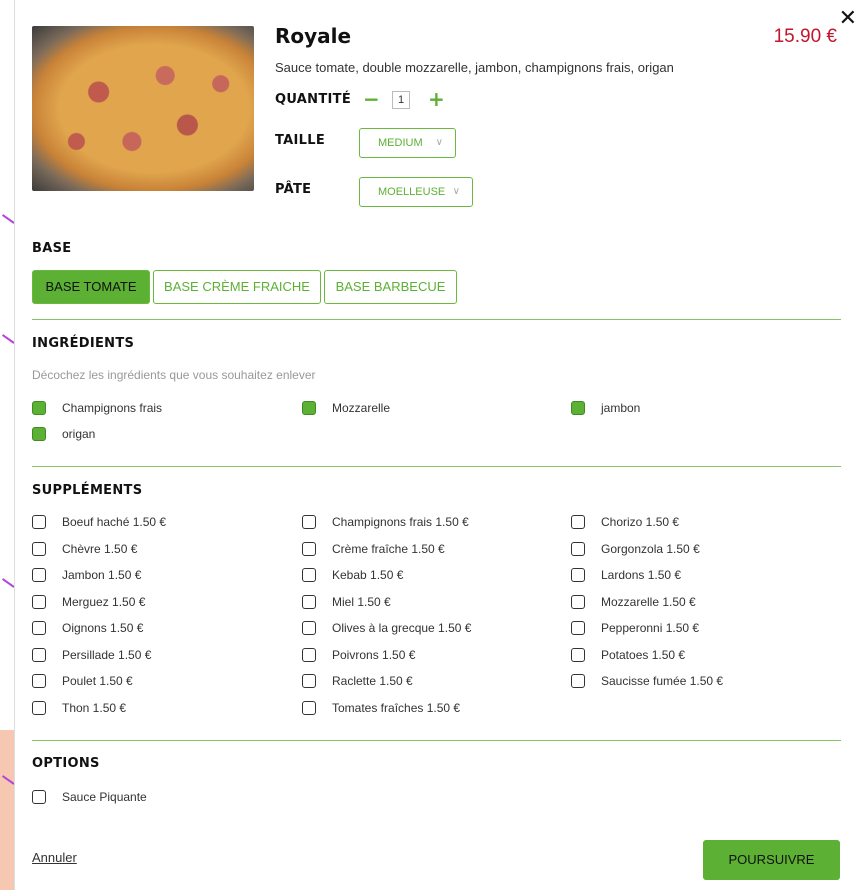 The height and width of the screenshot is (890, 861). I want to click on base-tomate-button: BASE TOMATE, so click(91, 287).